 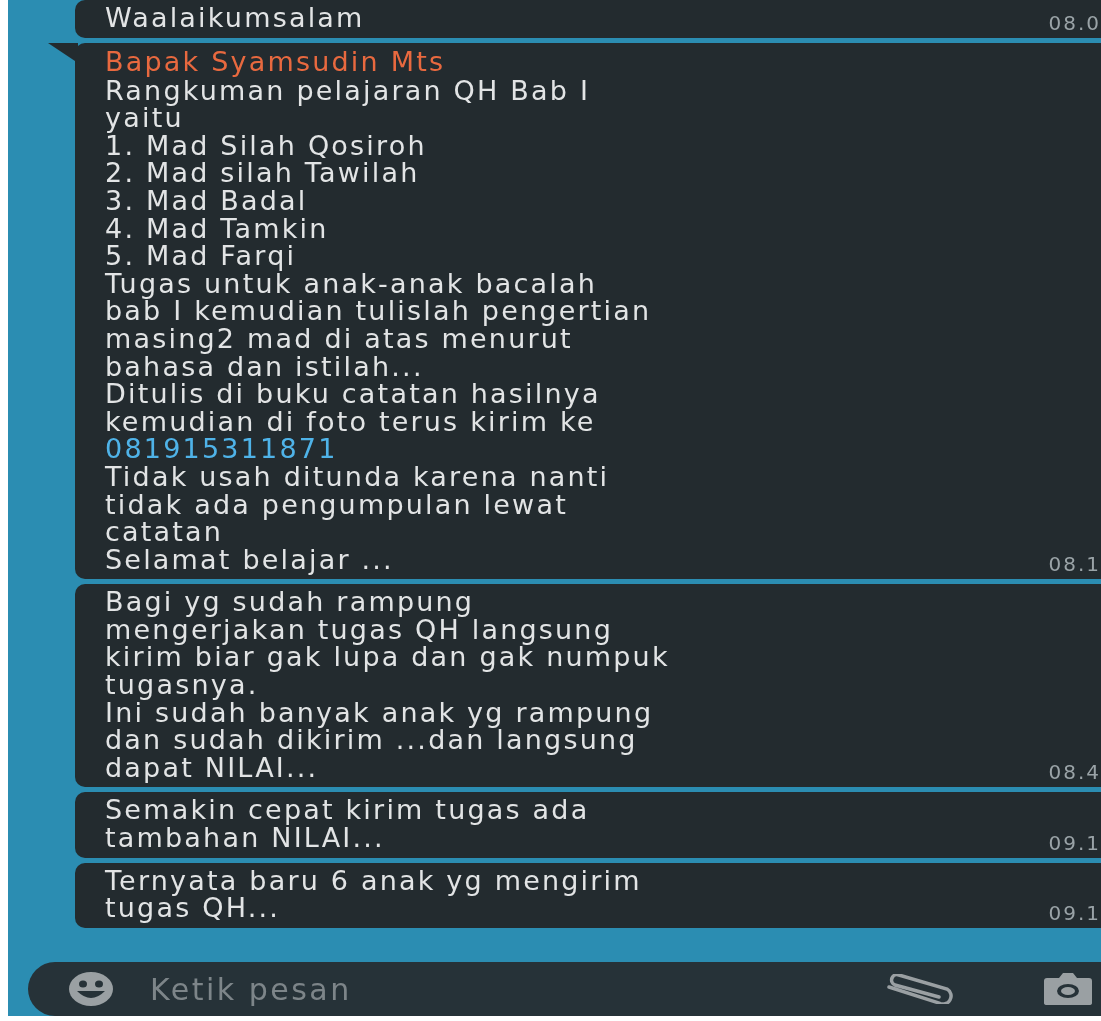 What do you see at coordinates (336, 504) in the screenshot?
I see `message-line: tidak ada pengumpulan lewat` at bounding box center [336, 504].